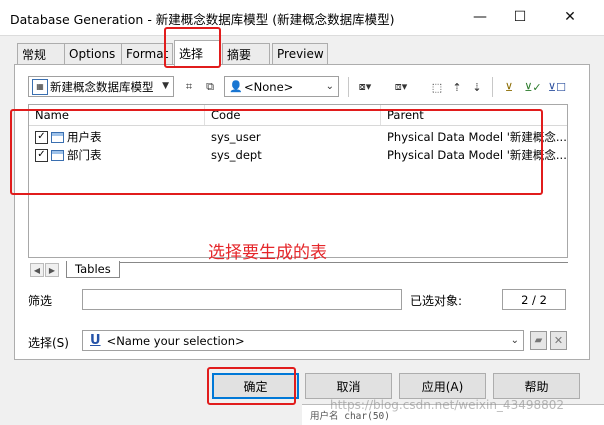 The height and width of the screenshot is (425, 604). I want to click on close-icon: ✕, so click(570, 17).